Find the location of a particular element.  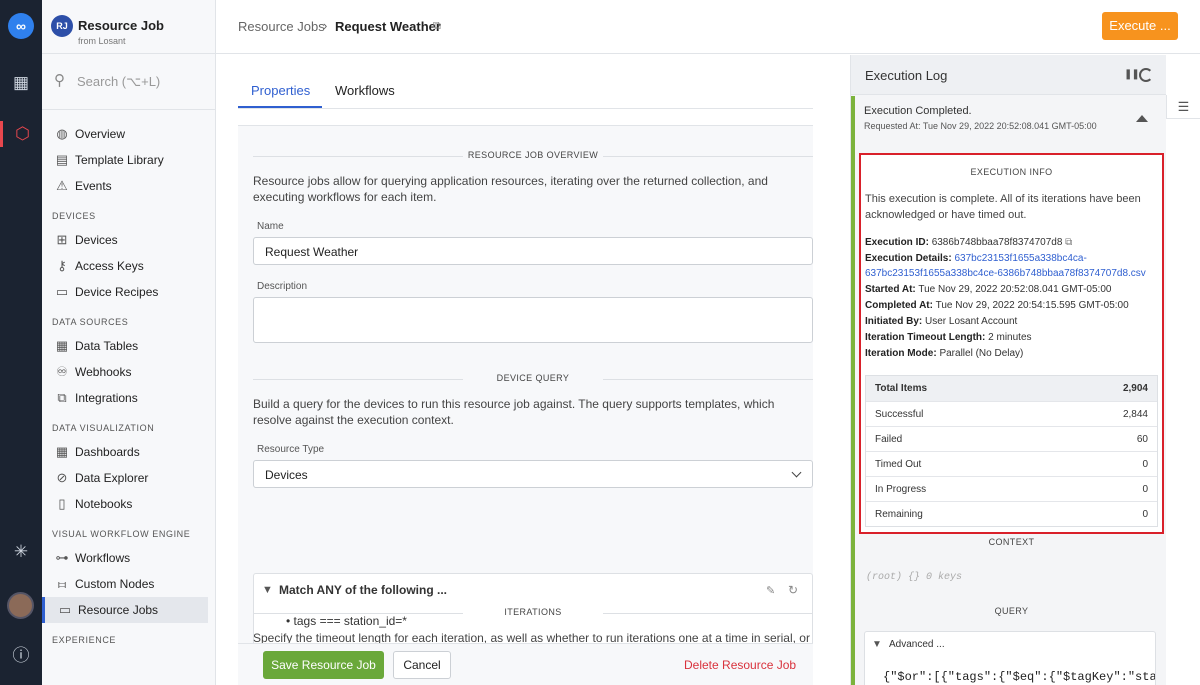

avatar is located at coordinates (20, 605).